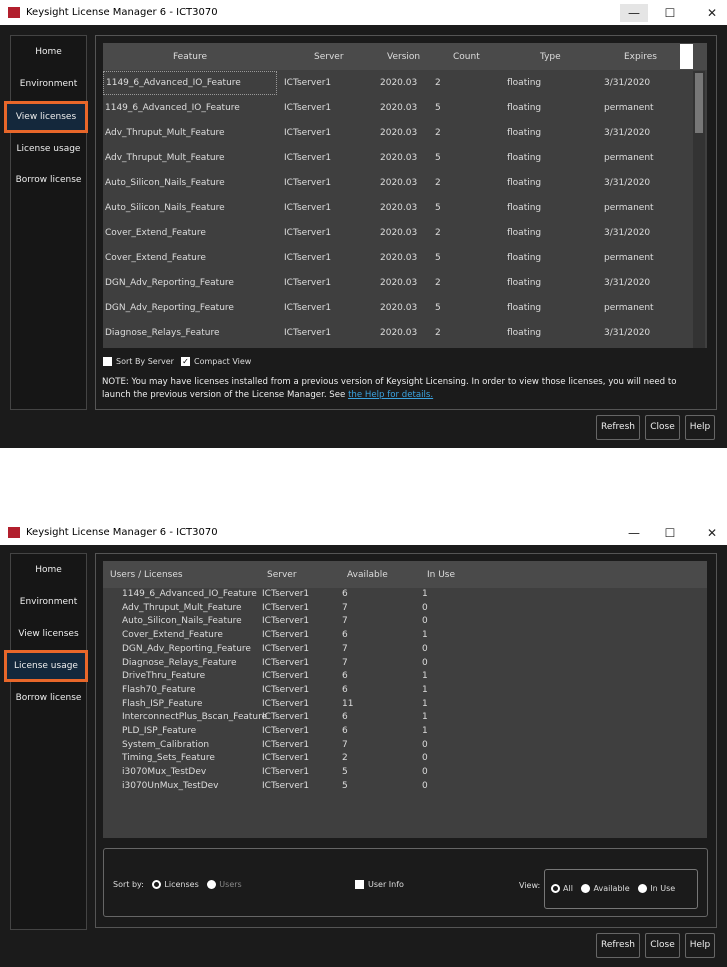  I want to click on table-row: Timing_Sets_Feature ICTserver1 2 0, so click(405, 759).